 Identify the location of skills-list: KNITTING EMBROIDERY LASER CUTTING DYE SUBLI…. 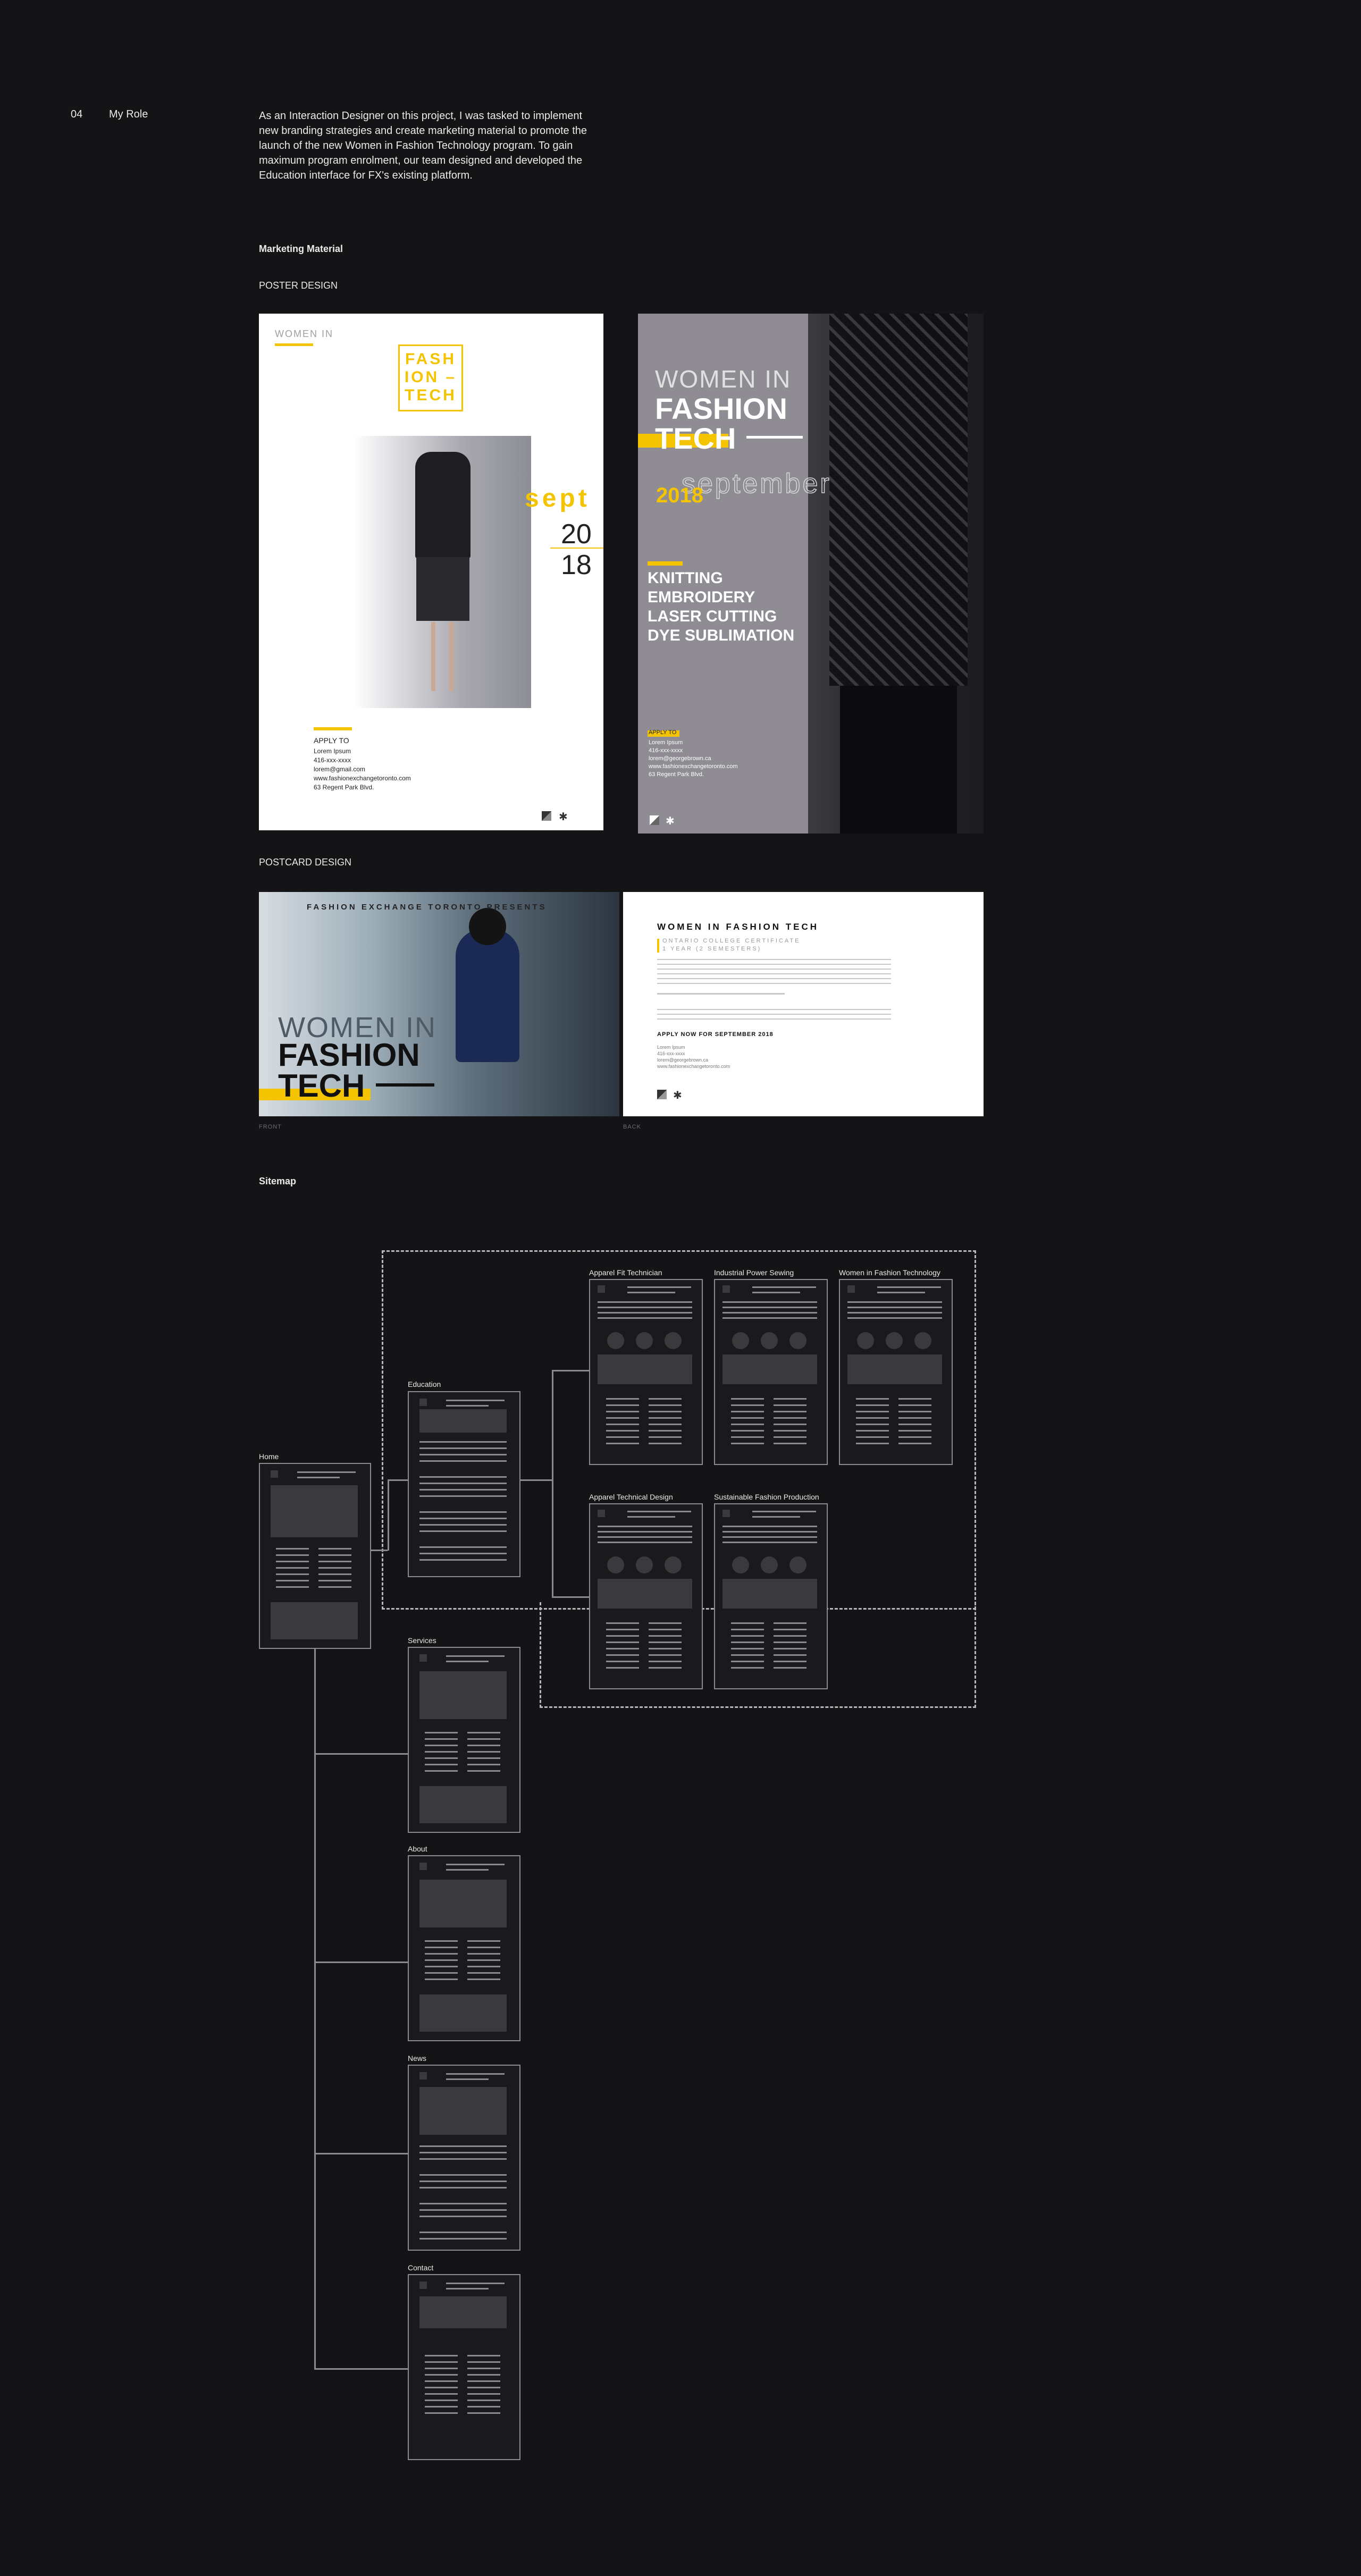
(721, 606).